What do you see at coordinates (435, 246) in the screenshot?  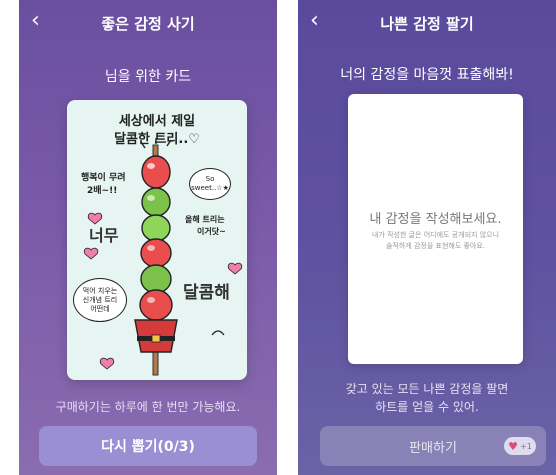 I see `emotion-placeholder-sub-2: 솔직하게 감정을 표현해도 좋아요.` at bounding box center [435, 246].